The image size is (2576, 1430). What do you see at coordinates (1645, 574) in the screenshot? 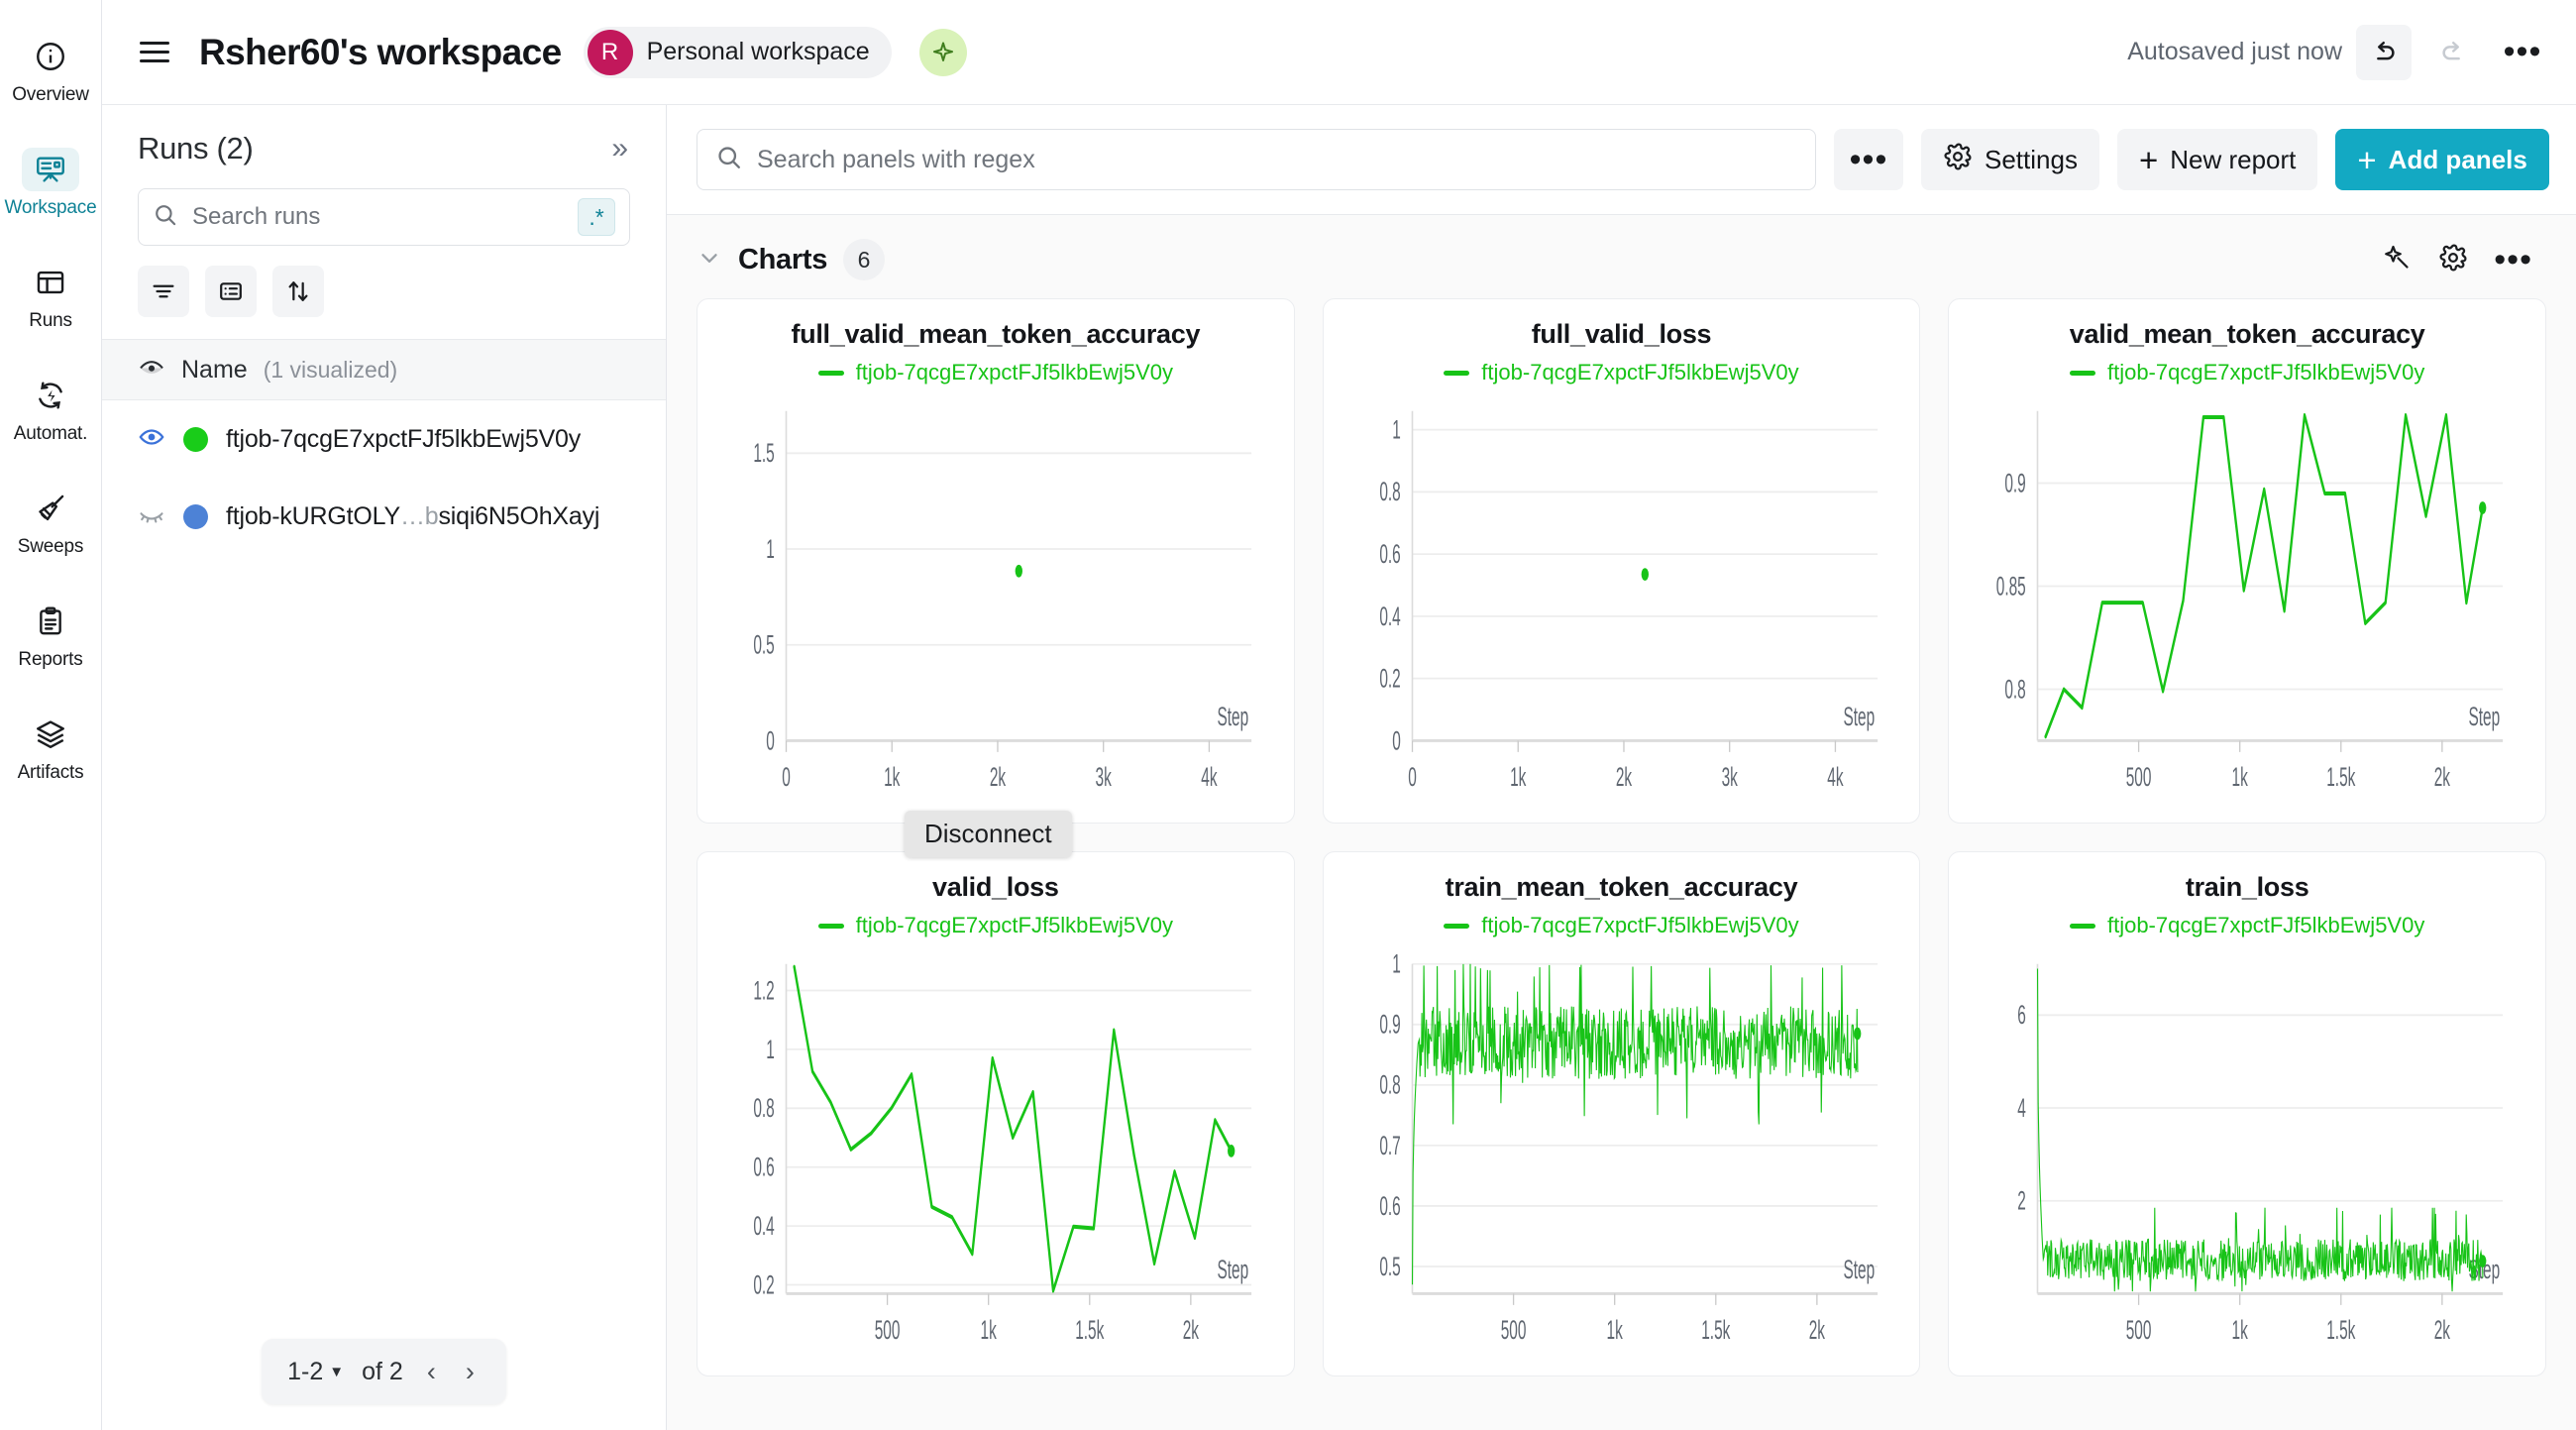
I see `data-point` at bounding box center [1645, 574].